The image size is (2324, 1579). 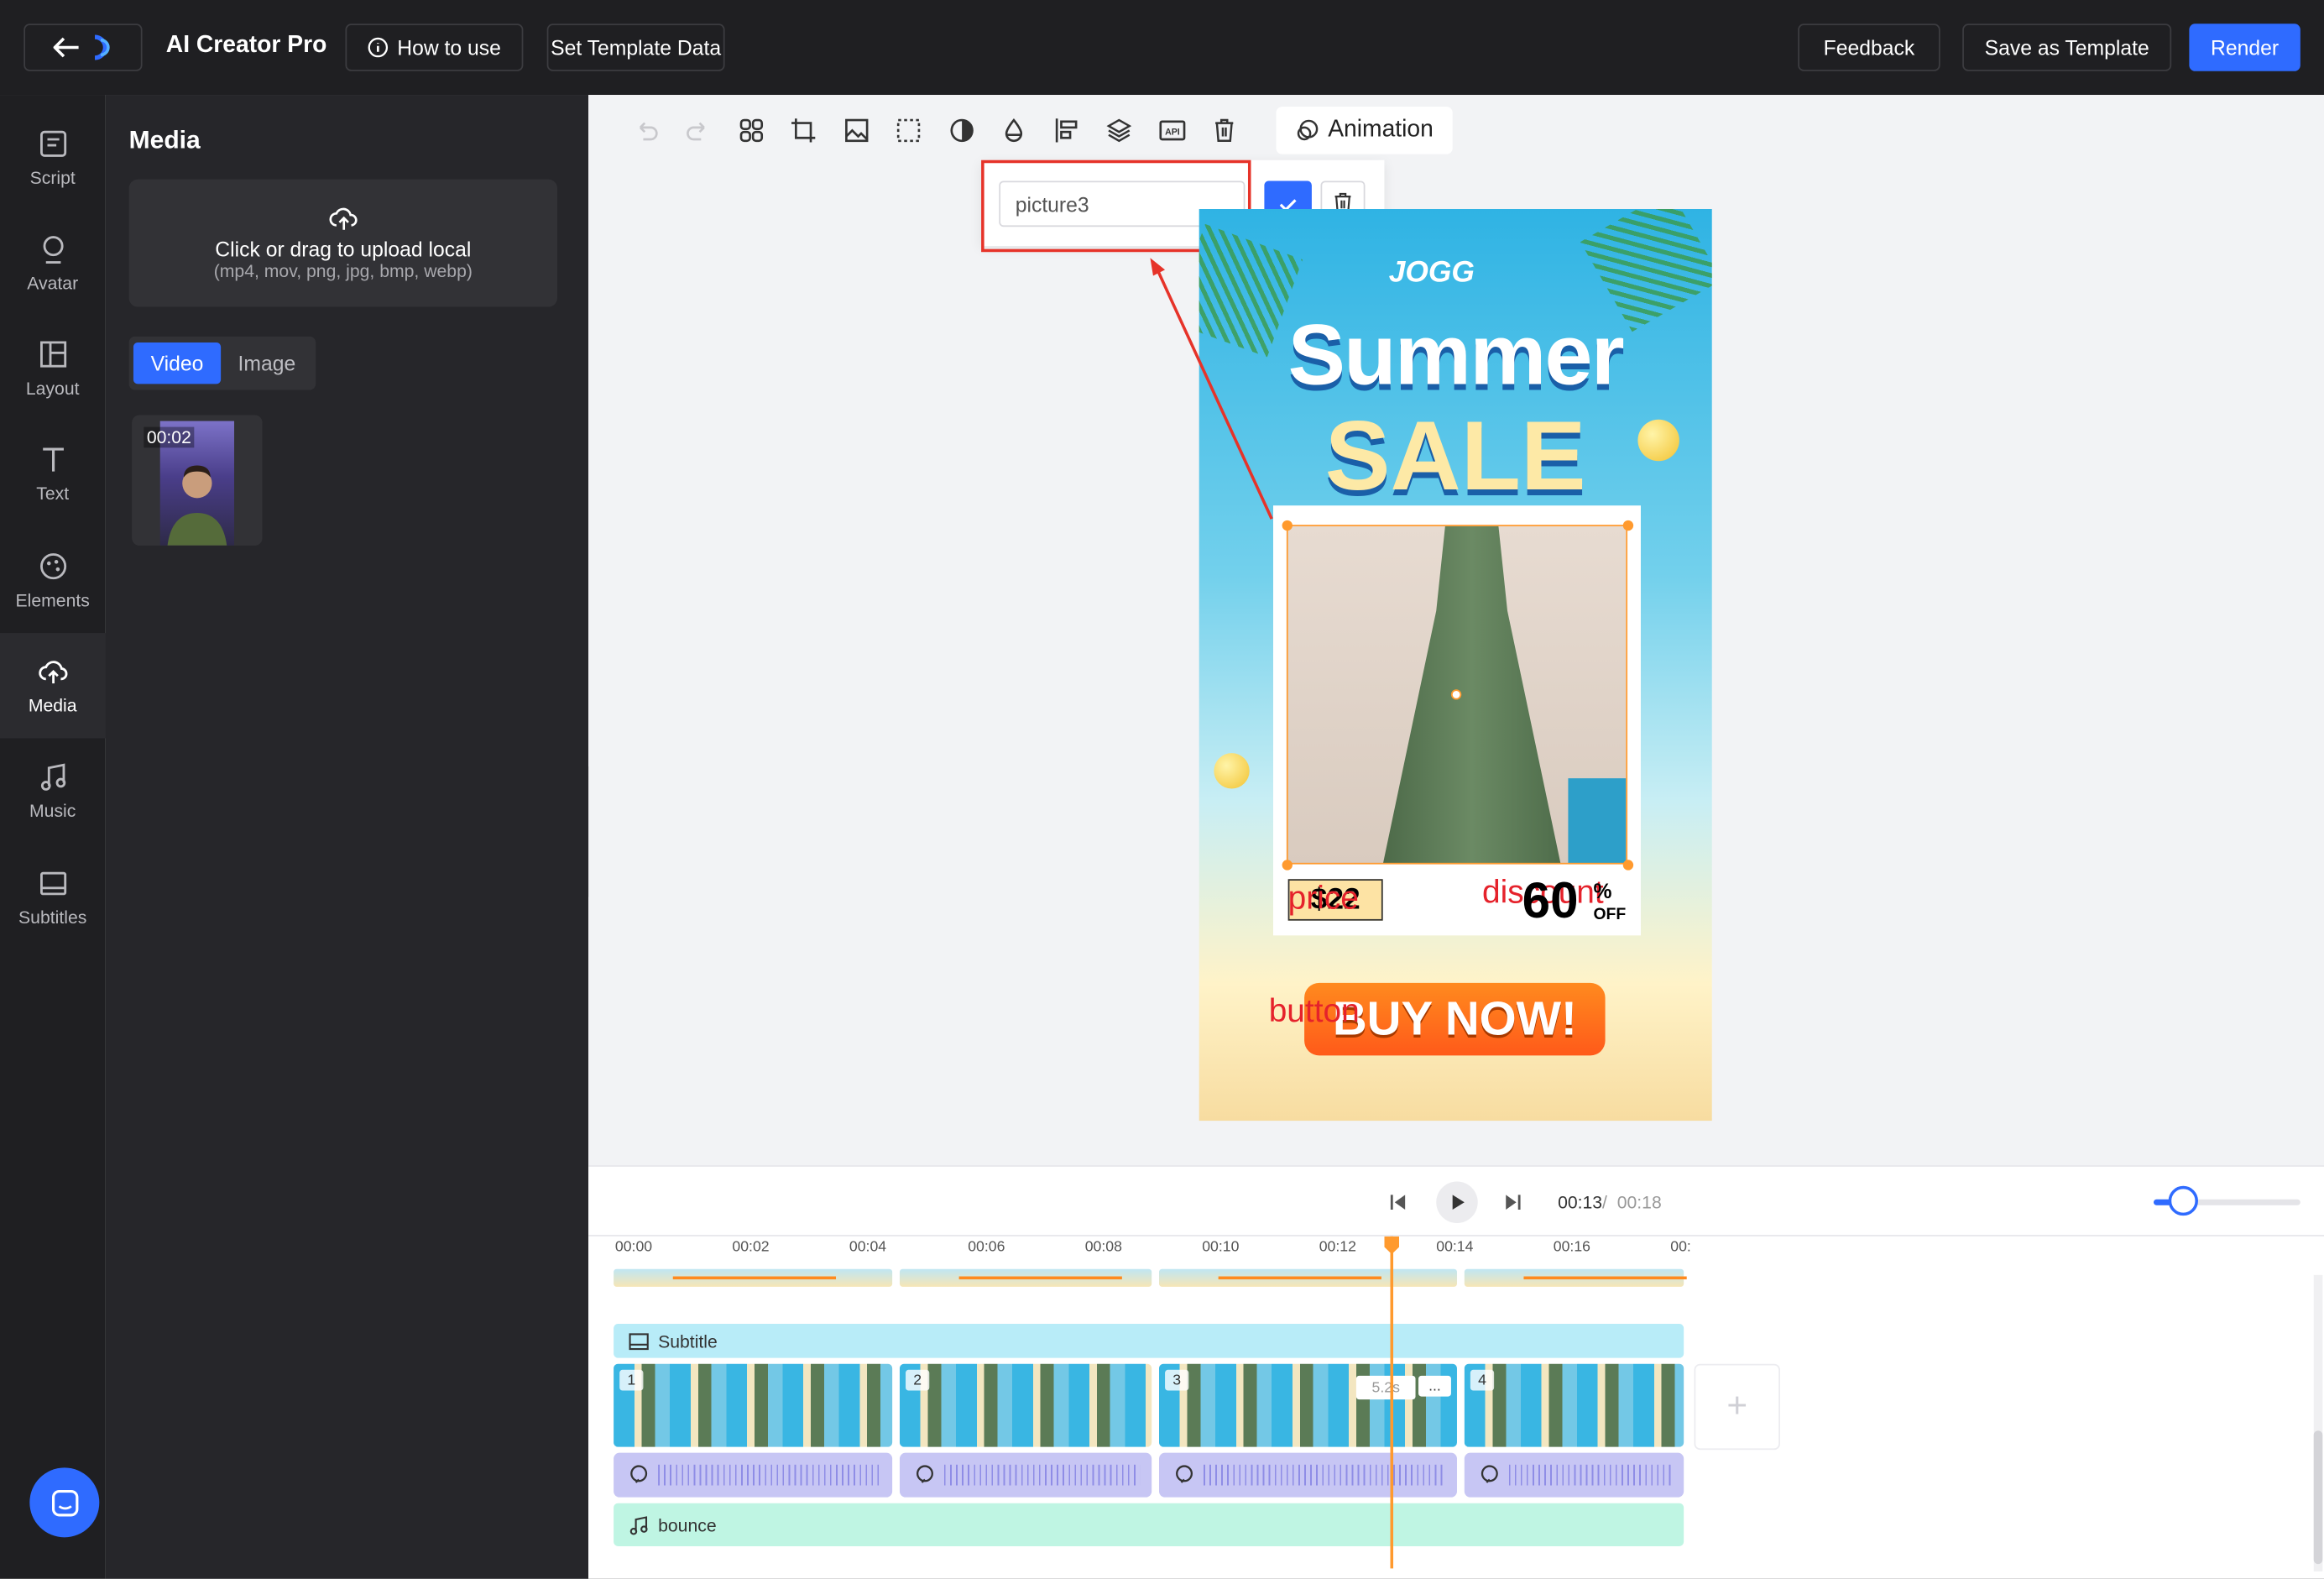 What do you see at coordinates (770, 1475) in the screenshot?
I see `waveform` at bounding box center [770, 1475].